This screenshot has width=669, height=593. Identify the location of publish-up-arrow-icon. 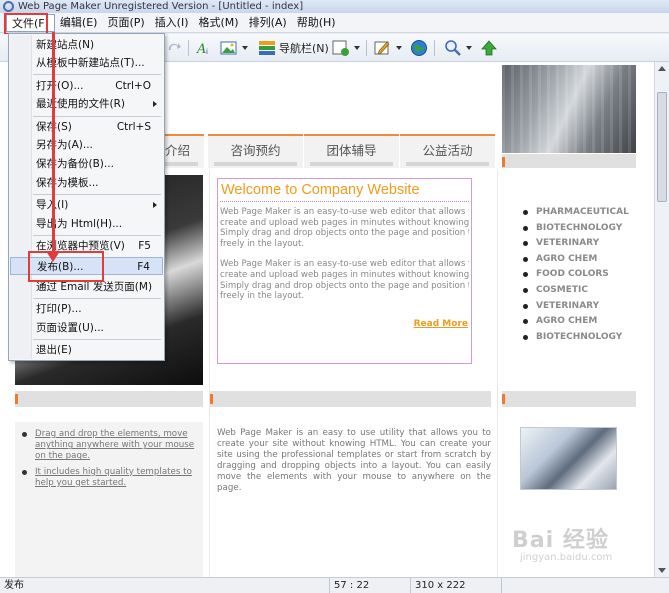
(489, 48).